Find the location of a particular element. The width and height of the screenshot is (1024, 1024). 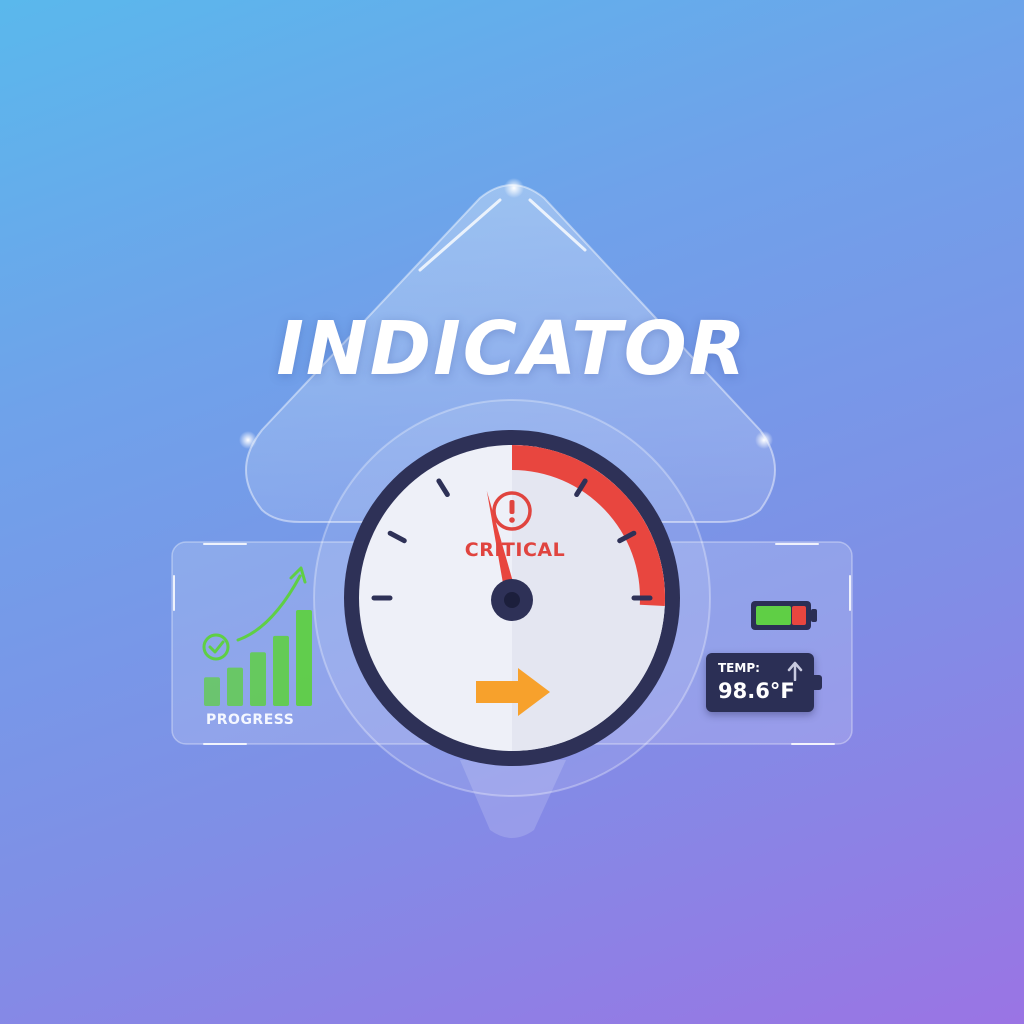

temperature-card: TEMP: 98.6°F is located at coordinates (764, 682).